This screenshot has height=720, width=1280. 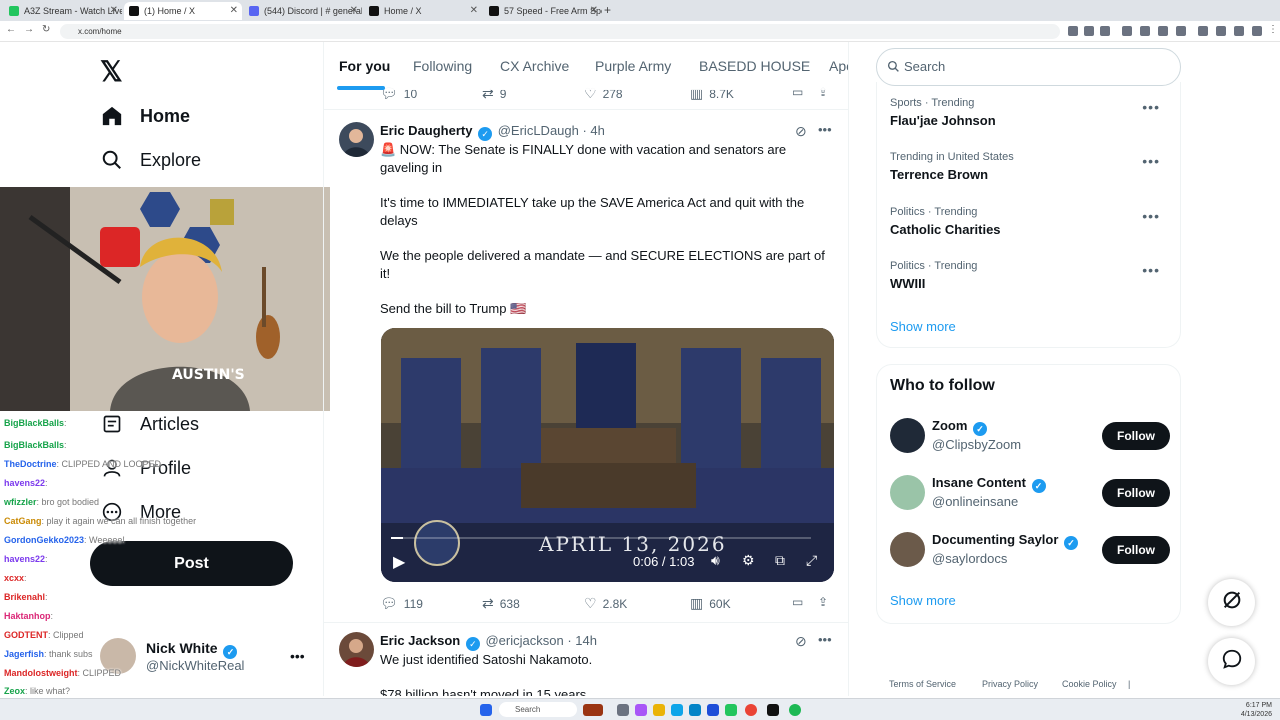 I want to click on browser-tab-1: A3Z Stream - Watch Live on Ki ✕, so click(x=63, y=11).